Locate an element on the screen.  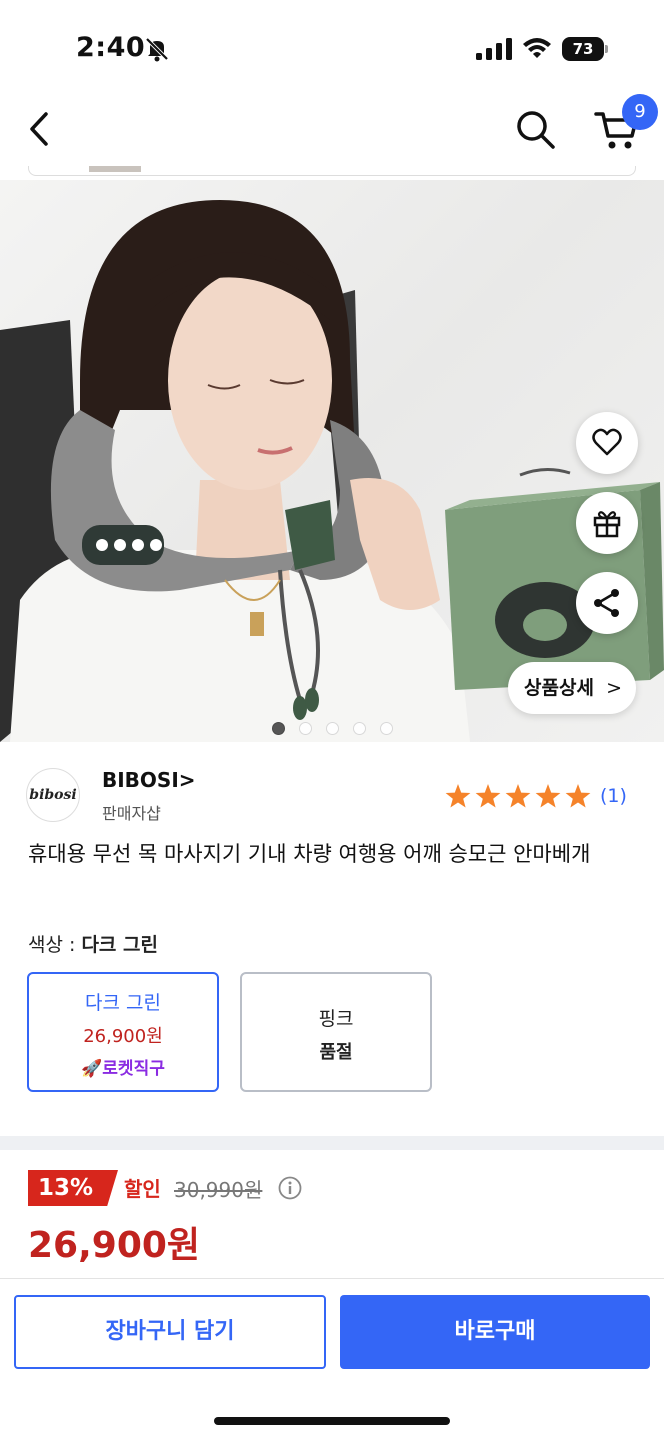
option-pink: 핑크 품절 is located at coordinates (336, 1032).